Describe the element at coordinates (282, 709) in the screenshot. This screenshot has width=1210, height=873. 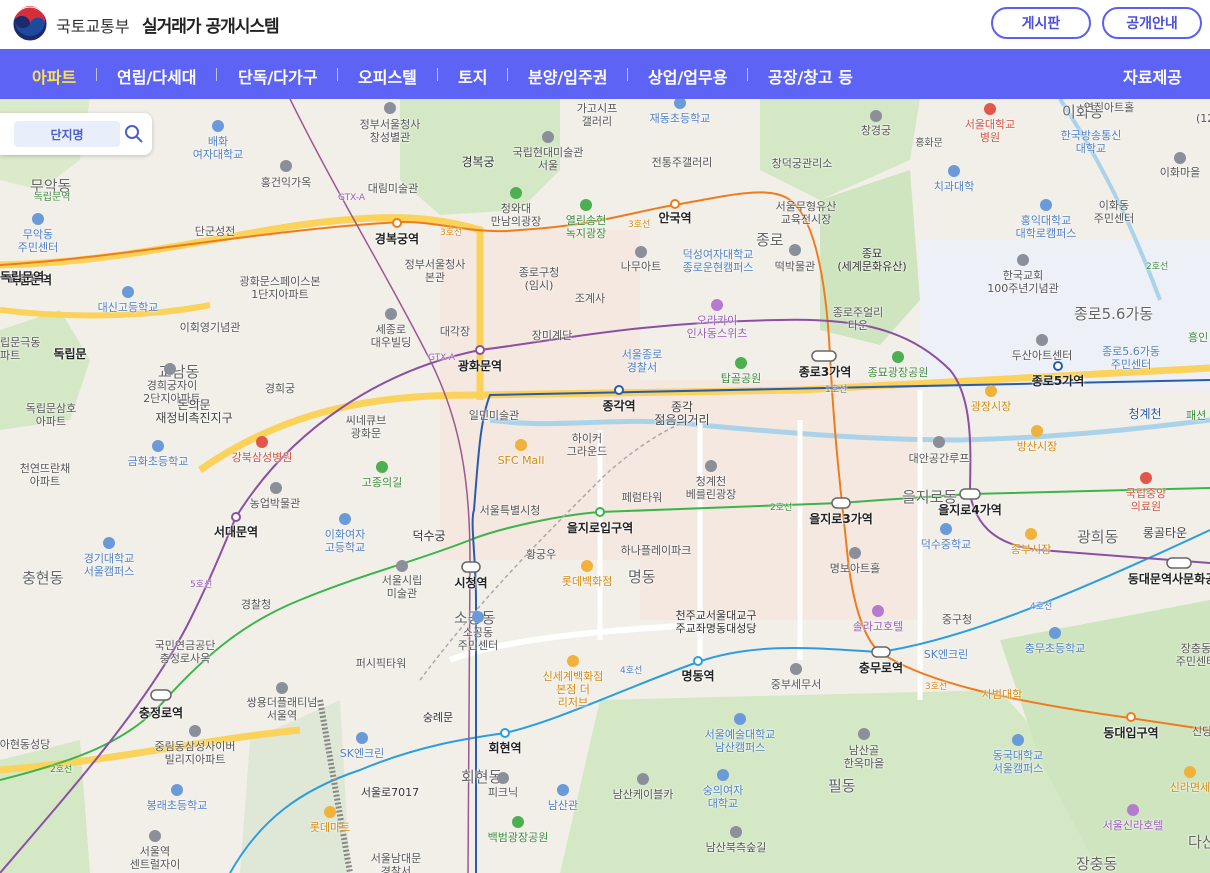
I see `poi-label: 쌍용더플래티넘 서울역` at that location.